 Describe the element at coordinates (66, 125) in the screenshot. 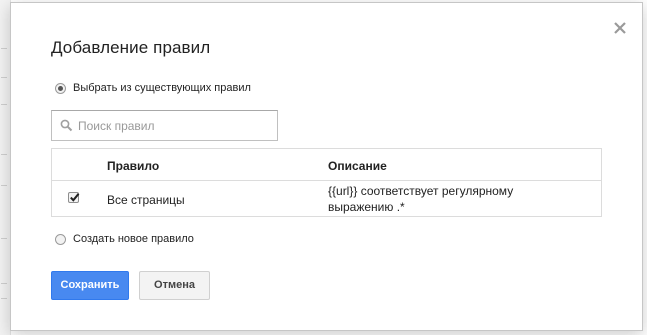

I see `search-icon` at that location.